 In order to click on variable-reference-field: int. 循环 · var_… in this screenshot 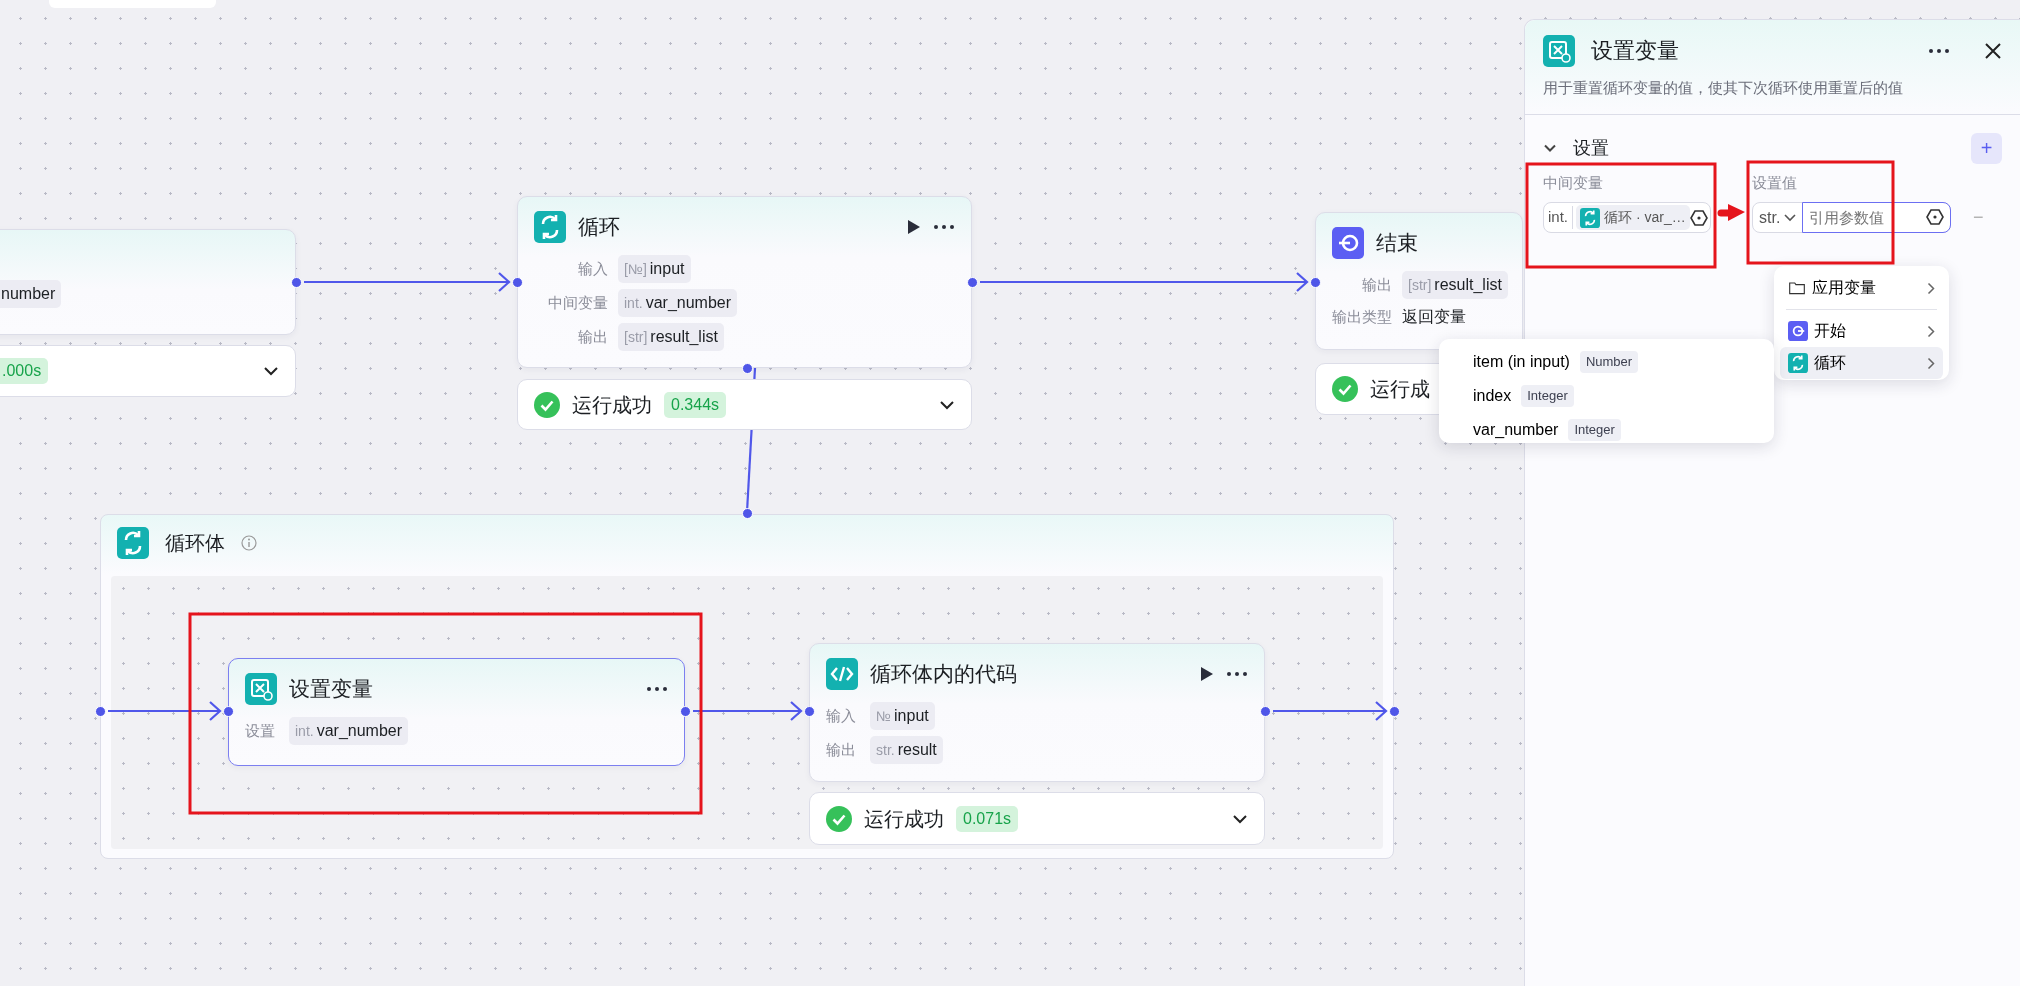, I will do `click(1627, 217)`.